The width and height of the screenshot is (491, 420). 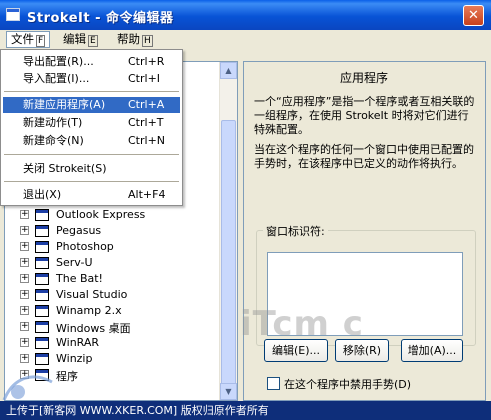 What do you see at coordinates (91, 79) in the screenshot?
I see `menu-item-import-config: 导入配置(I)... Ctrl+I` at bounding box center [91, 79].